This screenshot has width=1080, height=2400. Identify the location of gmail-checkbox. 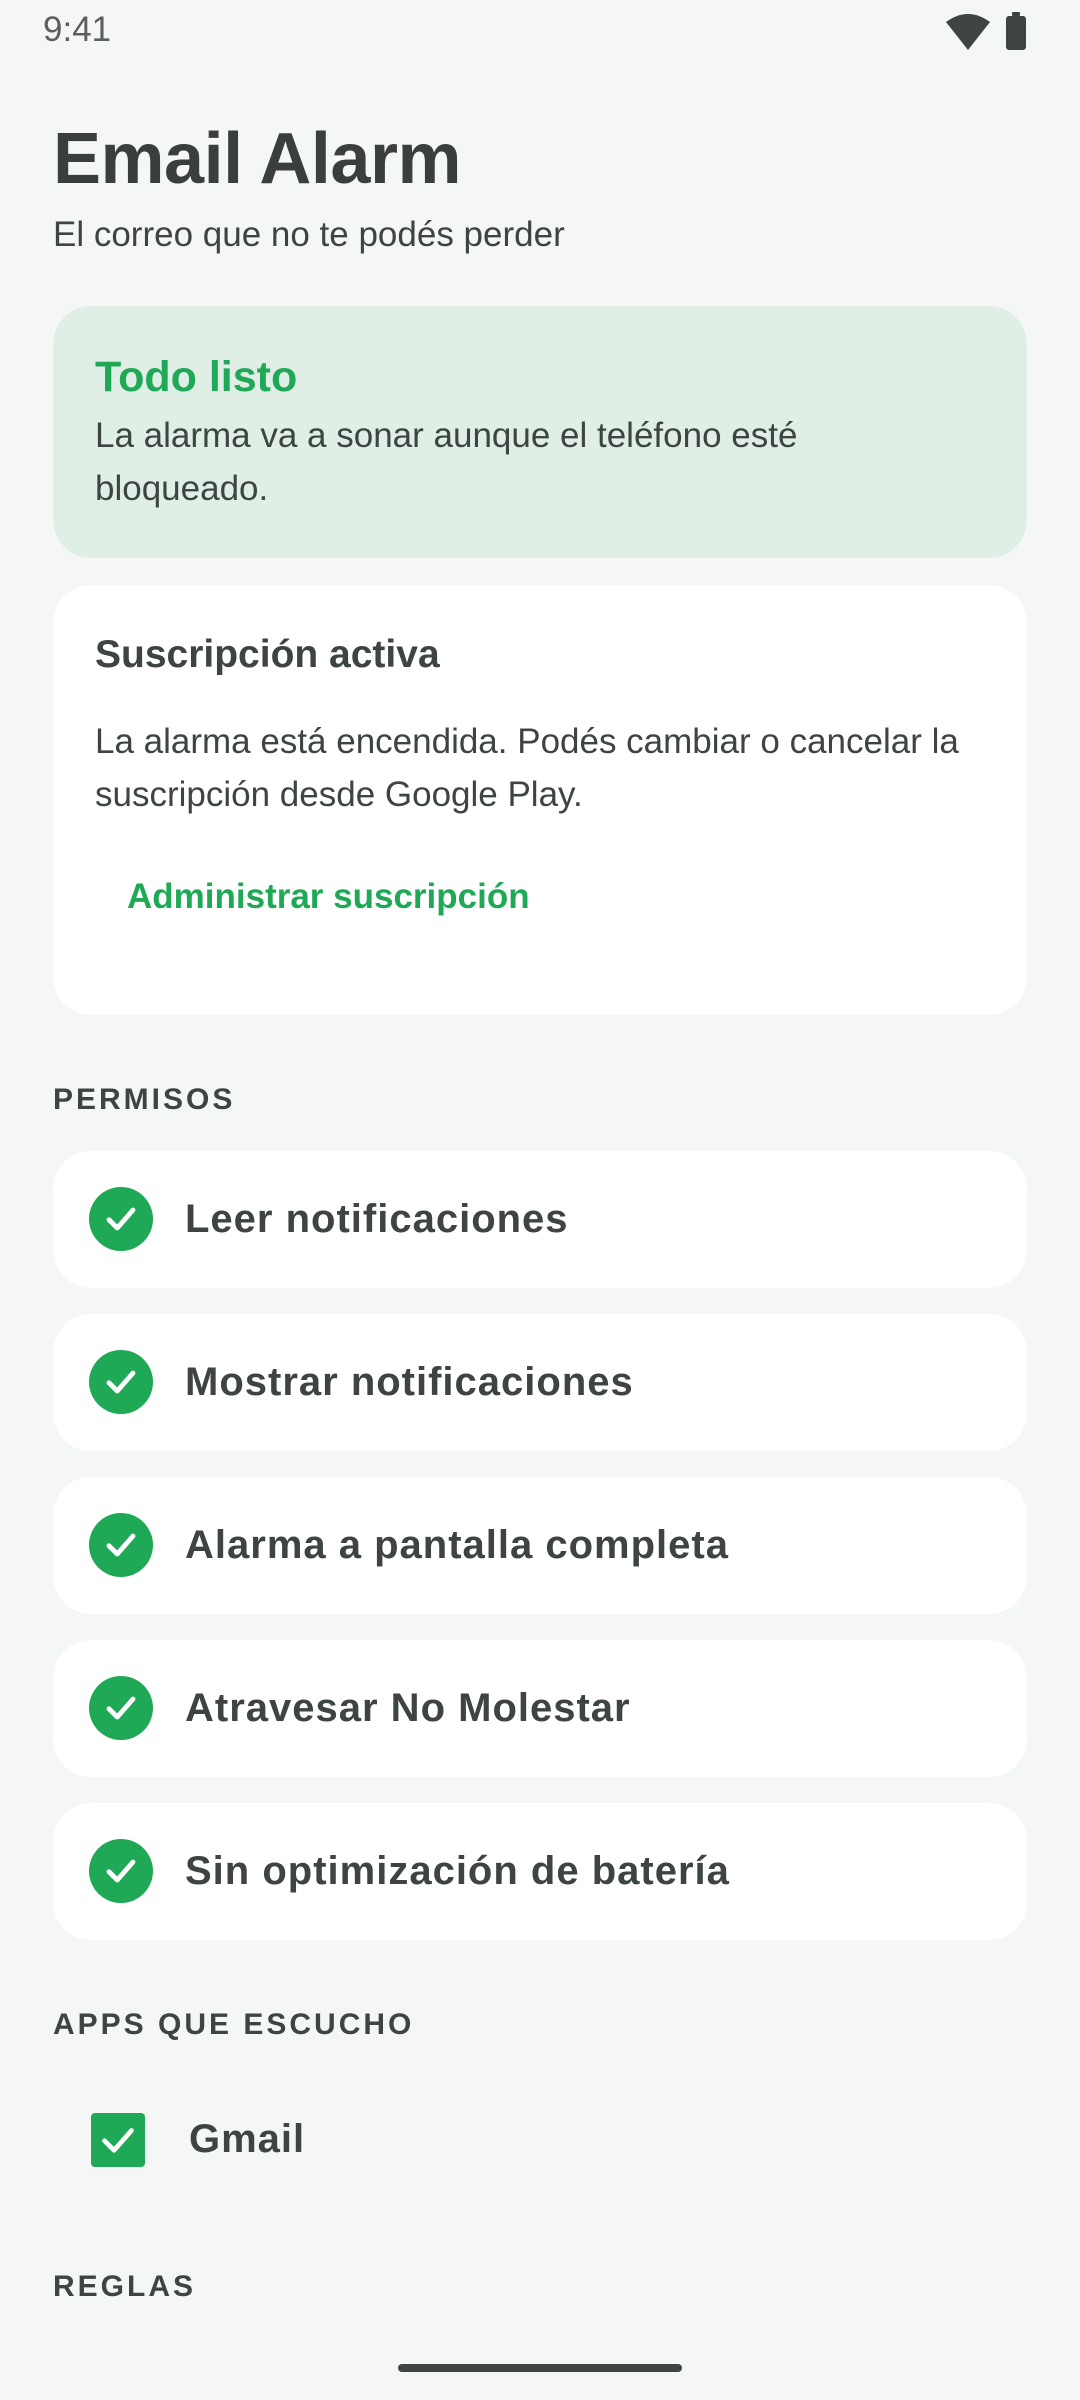
(118, 2140).